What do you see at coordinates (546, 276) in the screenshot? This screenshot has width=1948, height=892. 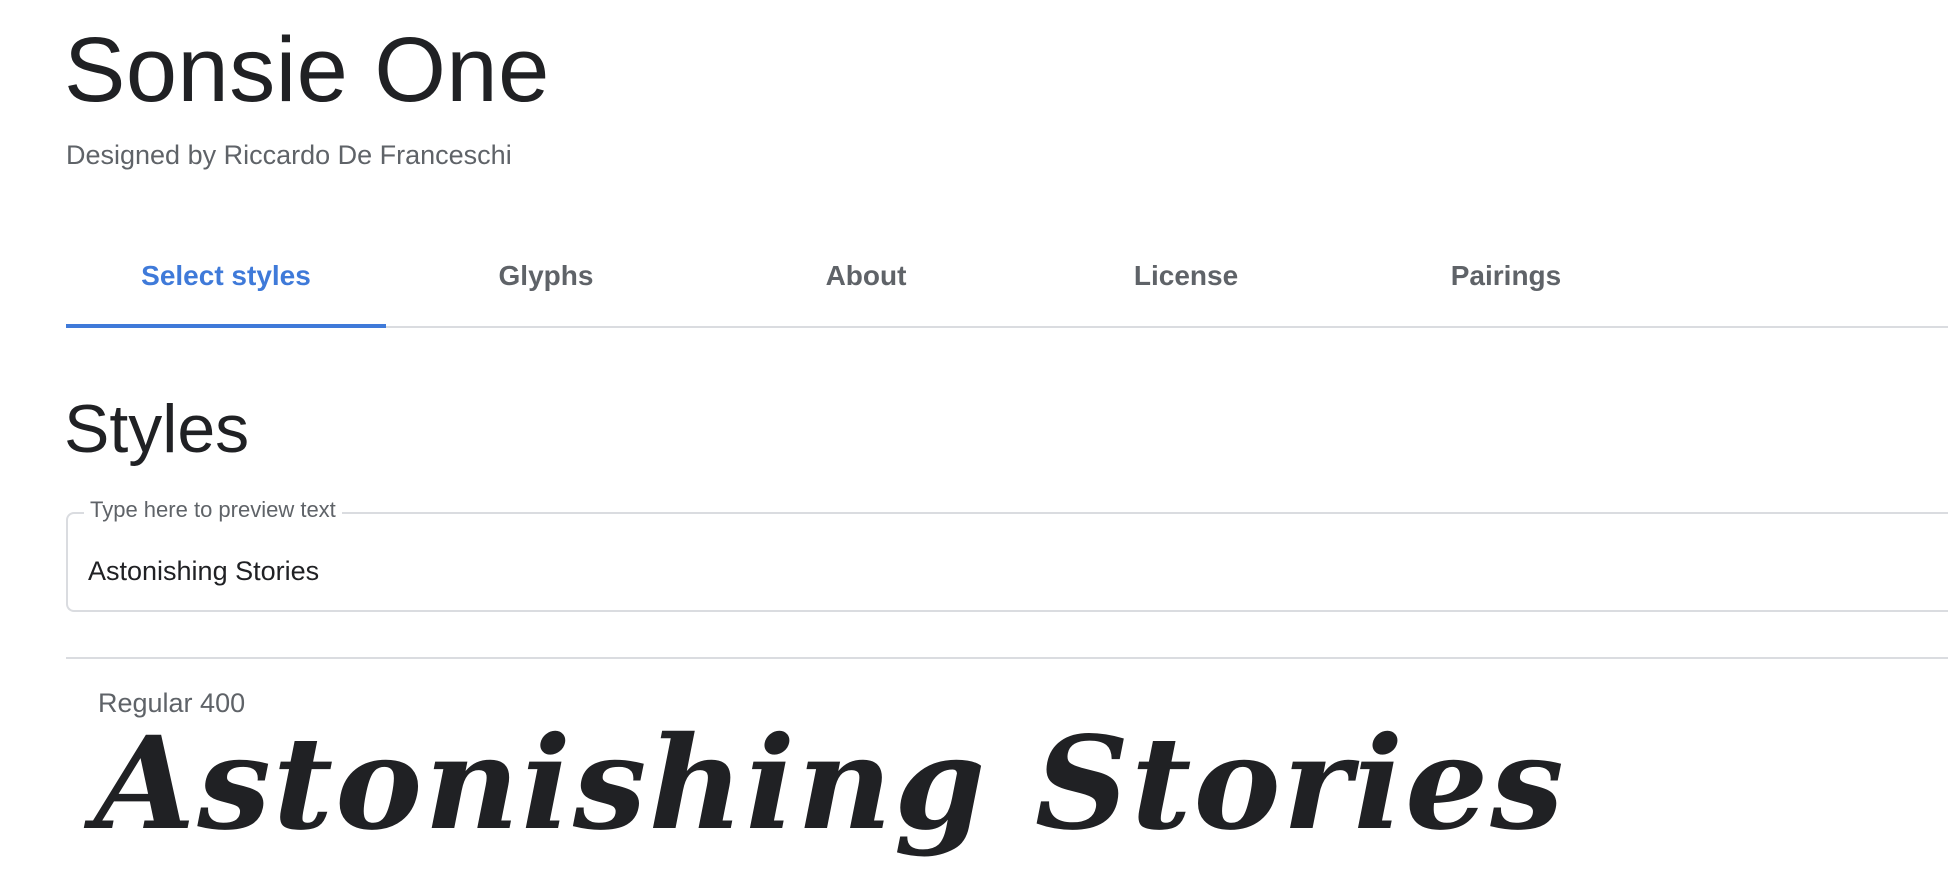 I see `tab-glyphs: Glyphs` at bounding box center [546, 276].